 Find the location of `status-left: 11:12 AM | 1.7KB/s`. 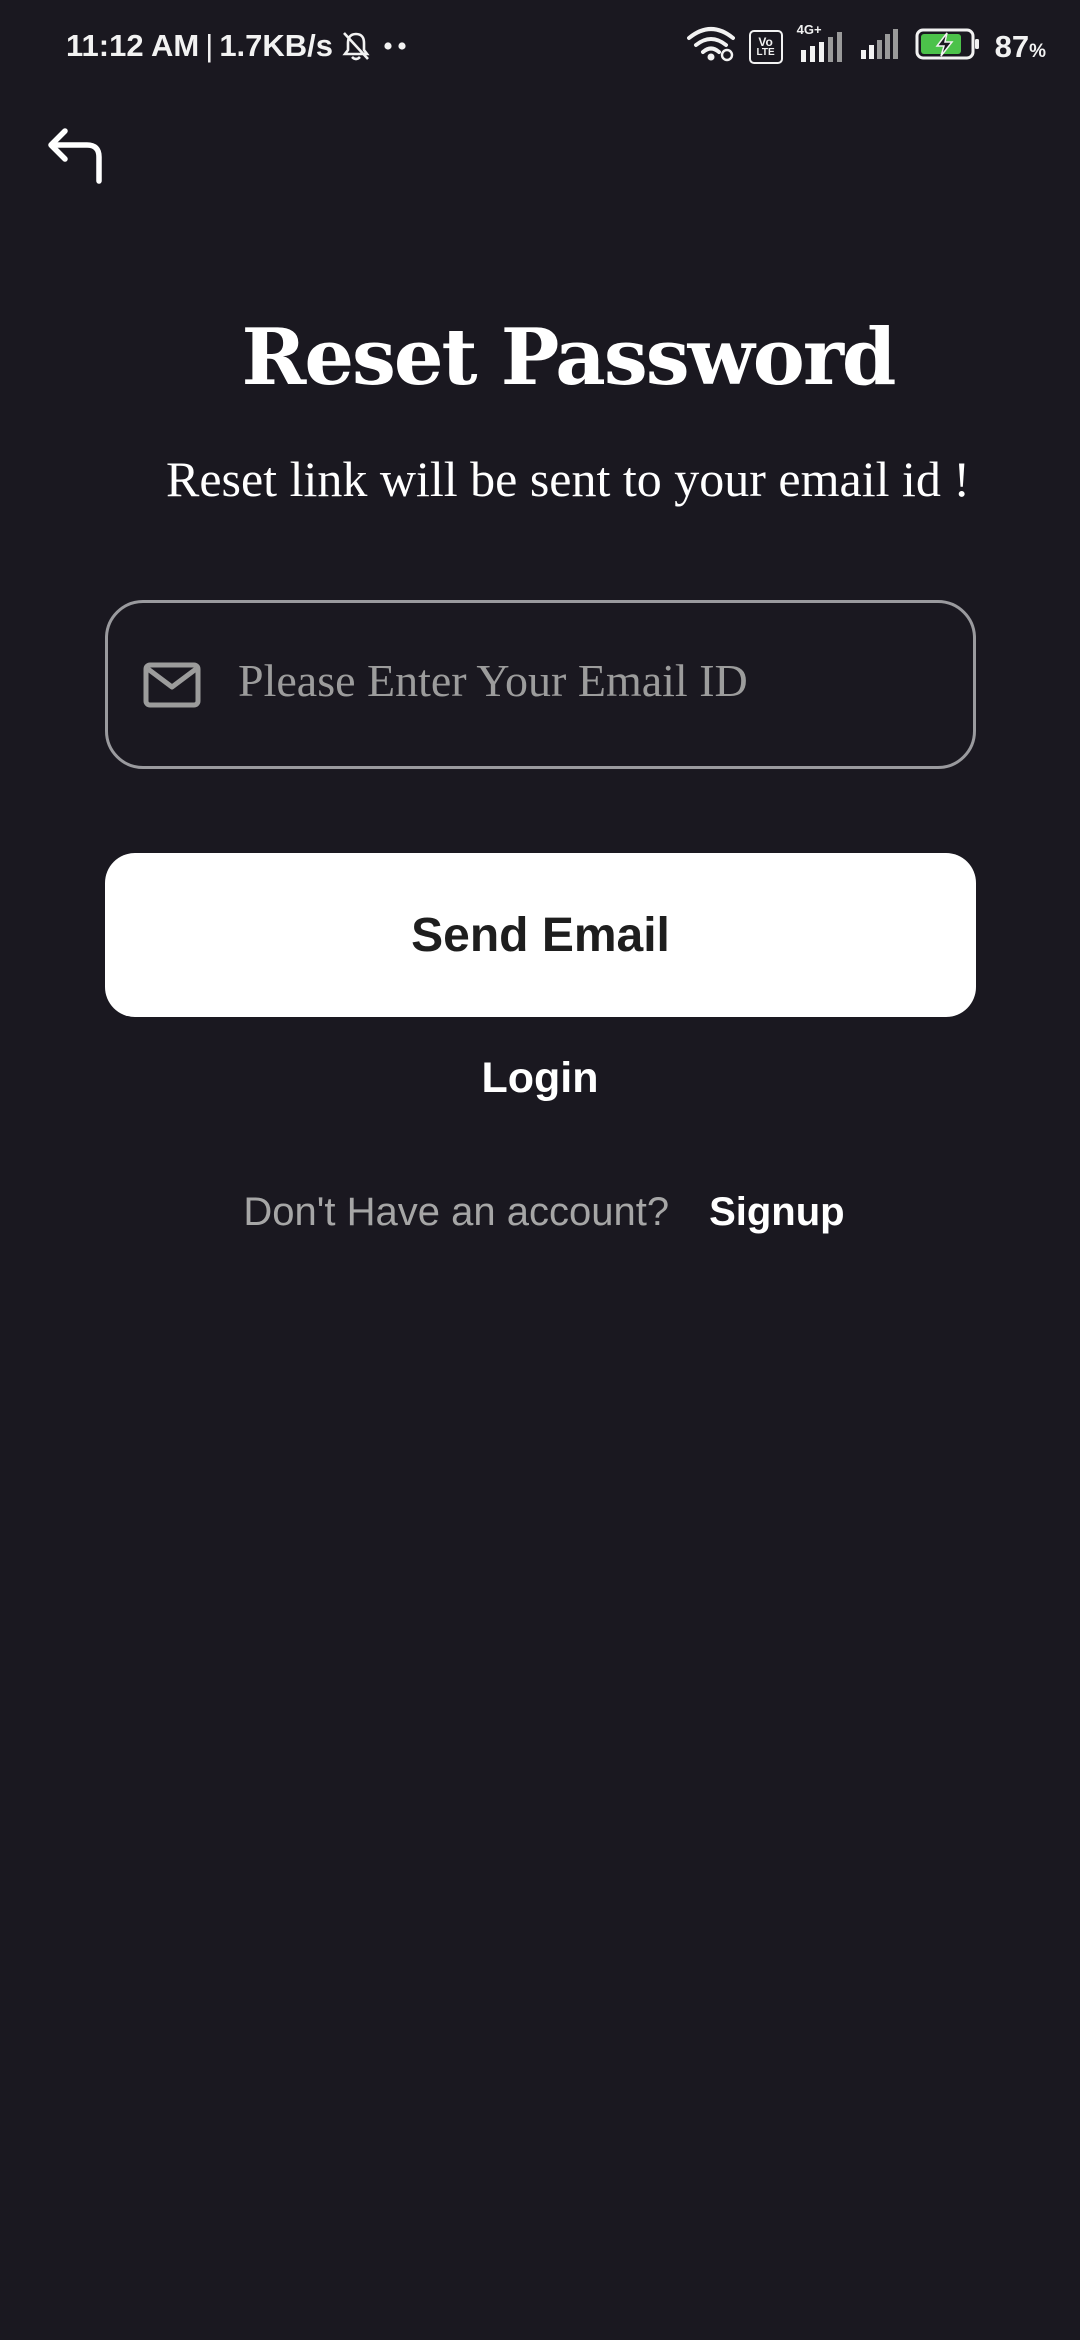

status-left: 11:12 AM | 1.7KB/s is located at coordinates (237, 46).